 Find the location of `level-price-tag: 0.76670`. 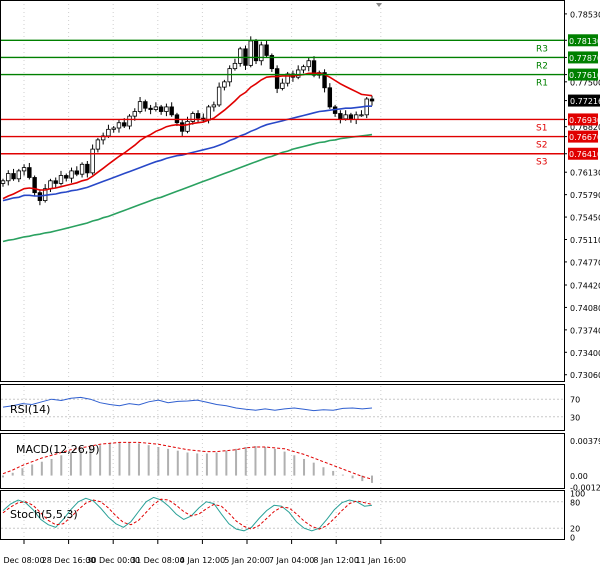

level-price-tag: 0.76670 is located at coordinates (584, 137).